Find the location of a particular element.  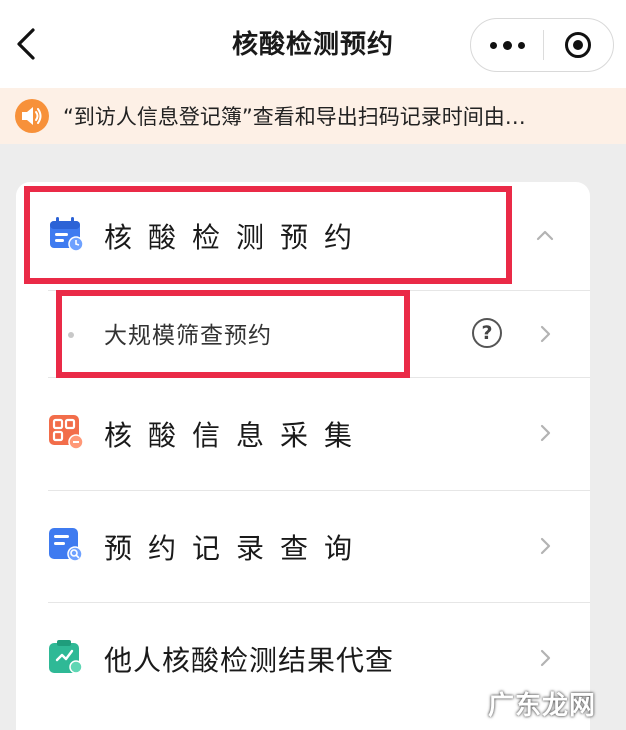

speaker-icon is located at coordinates (32, 116).